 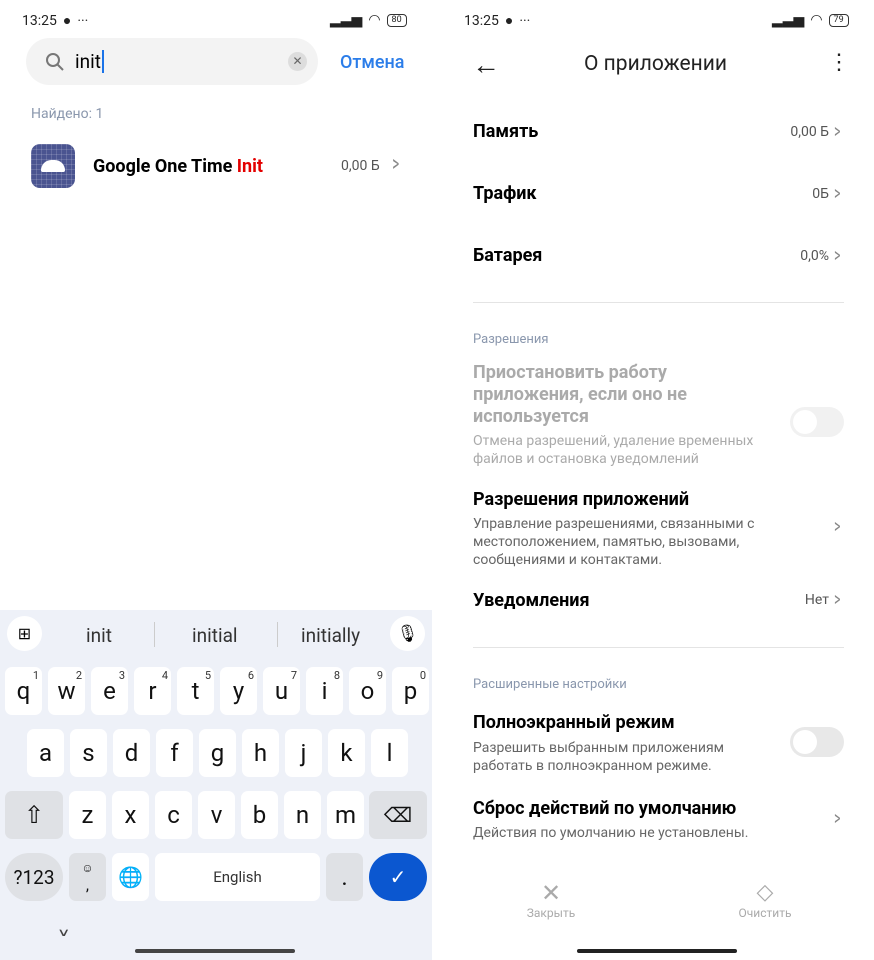 I want to click on page-title: О приложении, so click(x=655, y=64).